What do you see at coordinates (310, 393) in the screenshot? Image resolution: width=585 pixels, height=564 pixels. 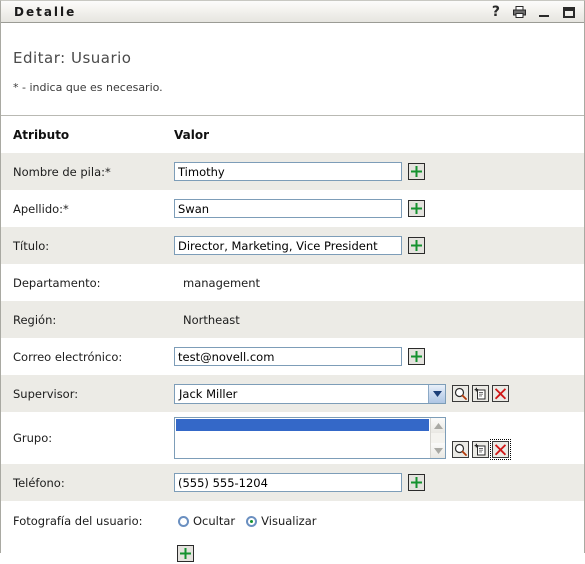 I see `supervisor-select: Jack Miller` at bounding box center [310, 393].